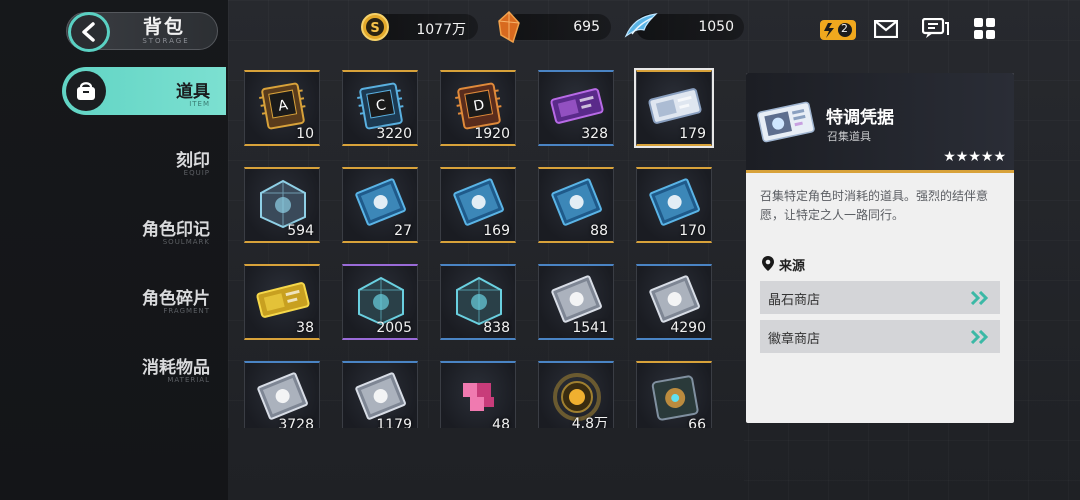  I want to click on inventory-item: 170, so click(674, 205).